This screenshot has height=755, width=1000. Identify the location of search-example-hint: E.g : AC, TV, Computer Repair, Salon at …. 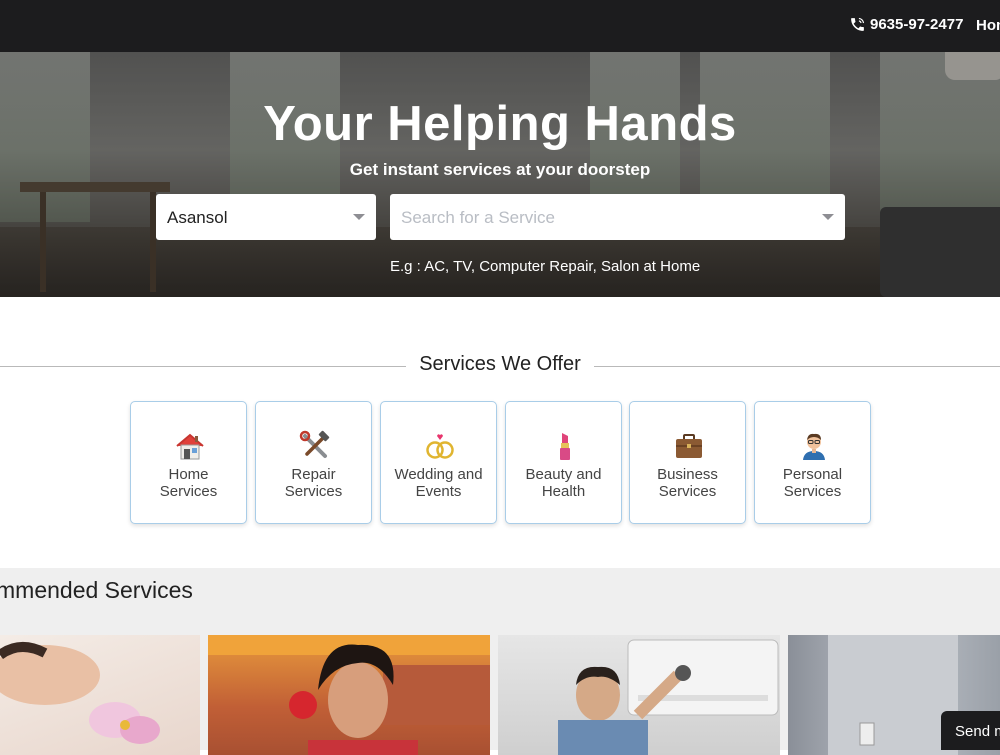
(545, 266).